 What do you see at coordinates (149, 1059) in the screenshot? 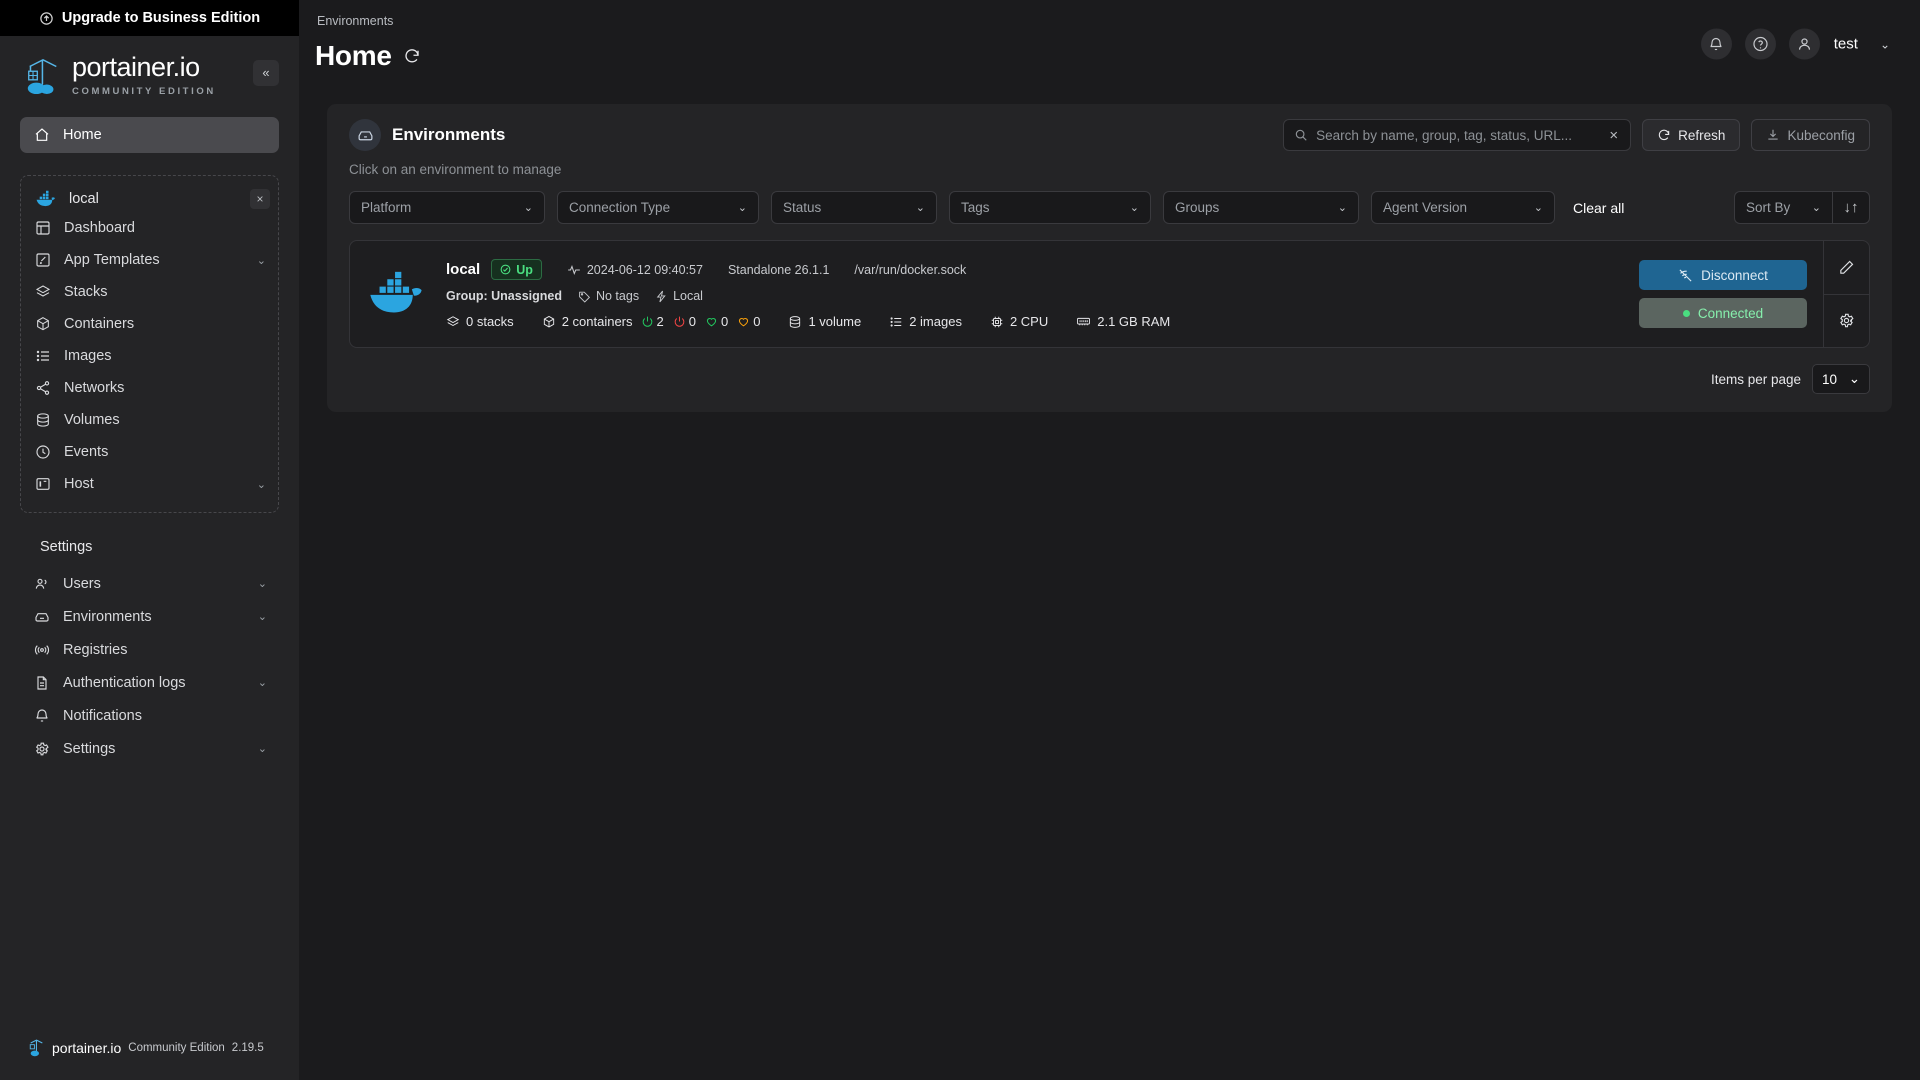
I see `sidebar-footer: portainer.io Community Edition 2.19.5` at bounding box center [149, 1059].